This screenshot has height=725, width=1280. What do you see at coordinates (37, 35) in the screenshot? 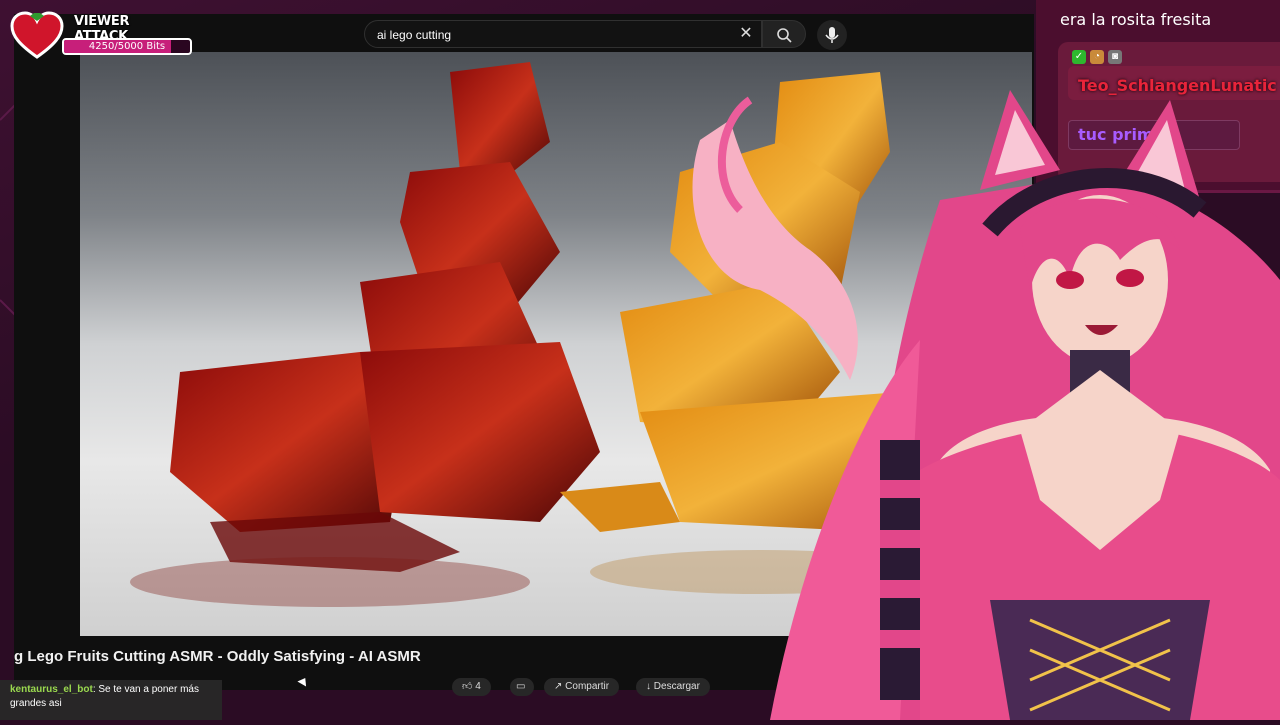
I see `heart-icon` at bounding box center [37, 35].